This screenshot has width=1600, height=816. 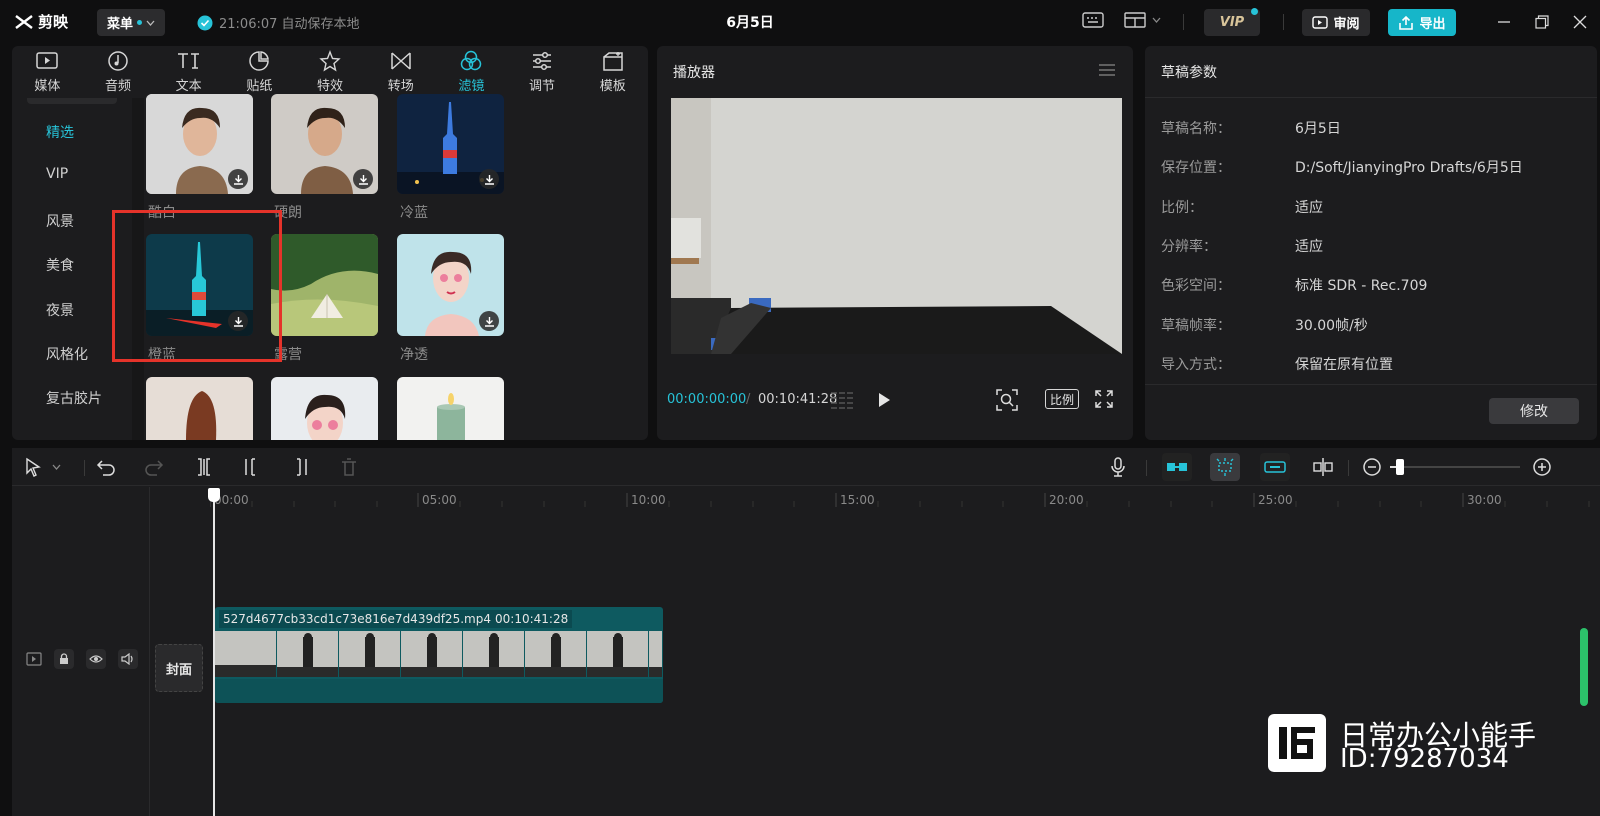 What do you see at coordinates (330, 72) in the screenshot?
I see `tab-effects: 特效` at bounding box center [330, 72].